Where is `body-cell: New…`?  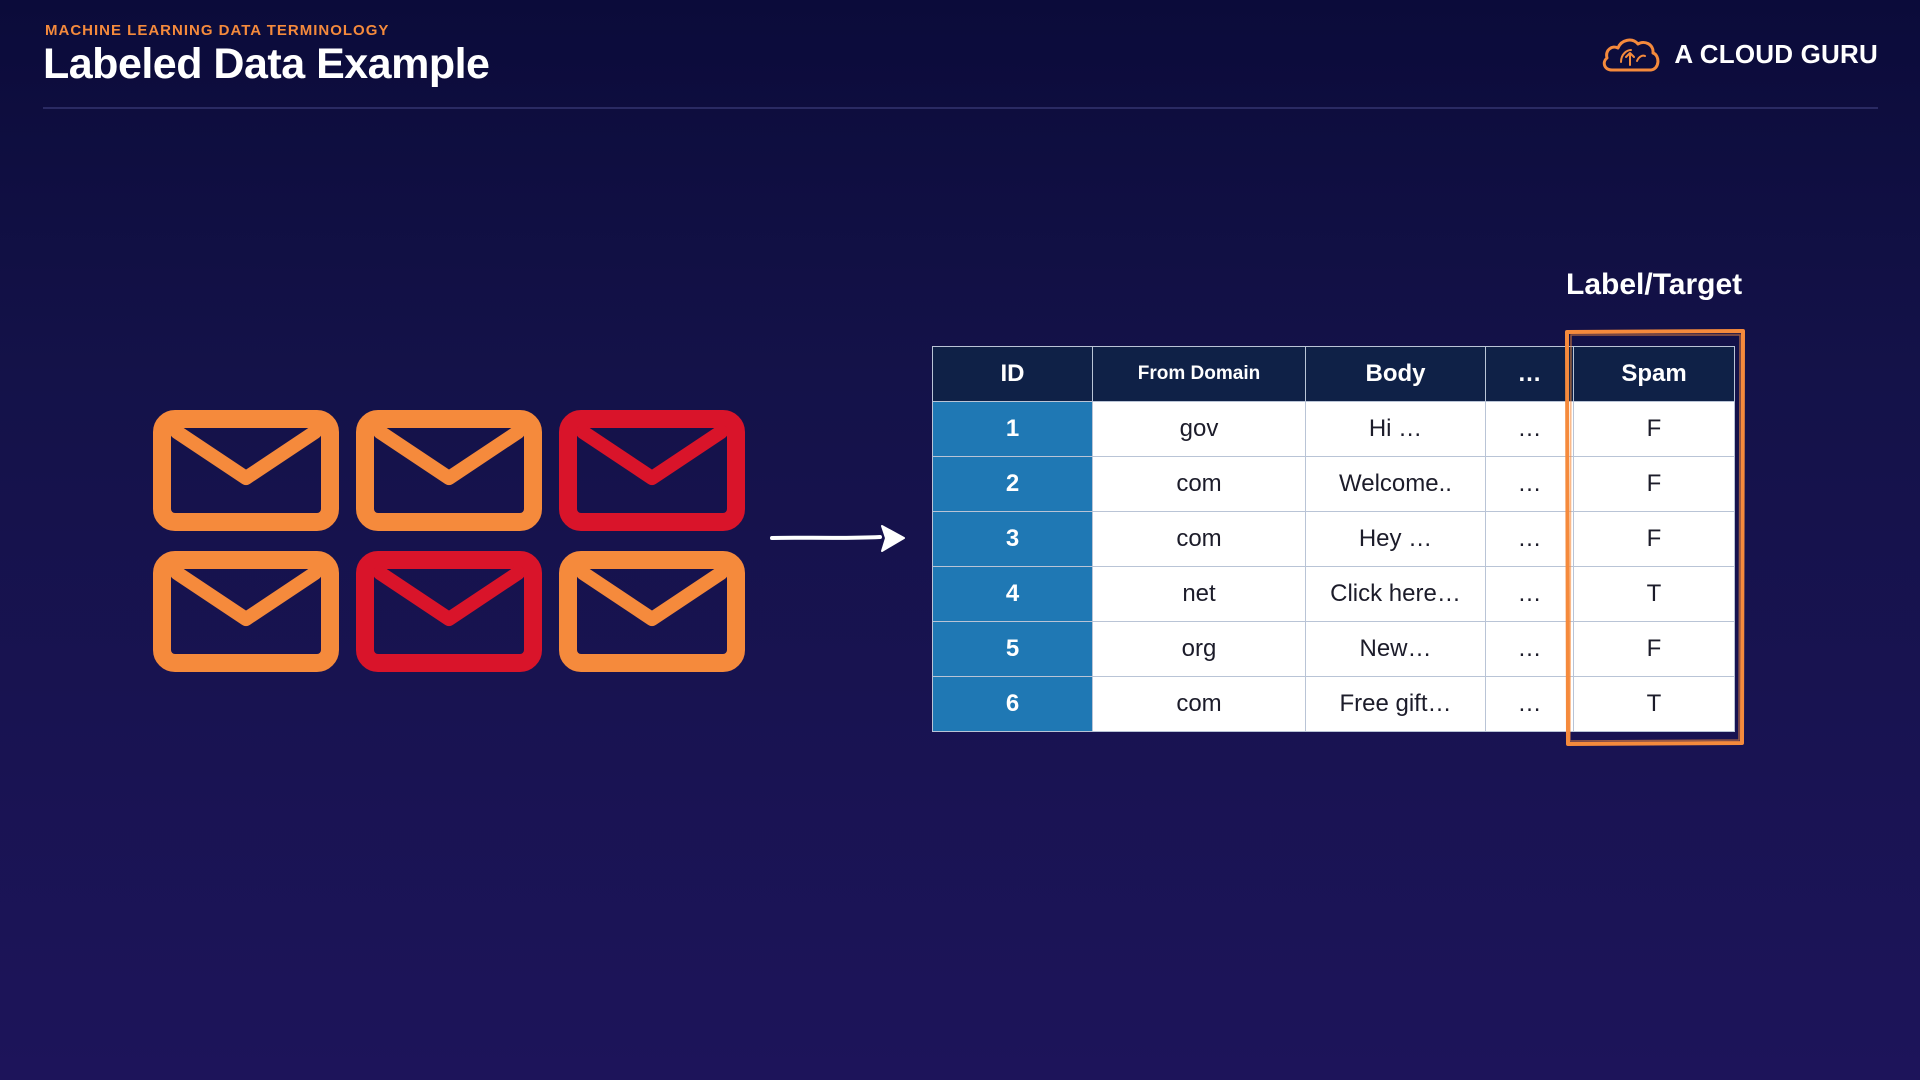 body-cell: New… is located at coordinates (1395, 649).